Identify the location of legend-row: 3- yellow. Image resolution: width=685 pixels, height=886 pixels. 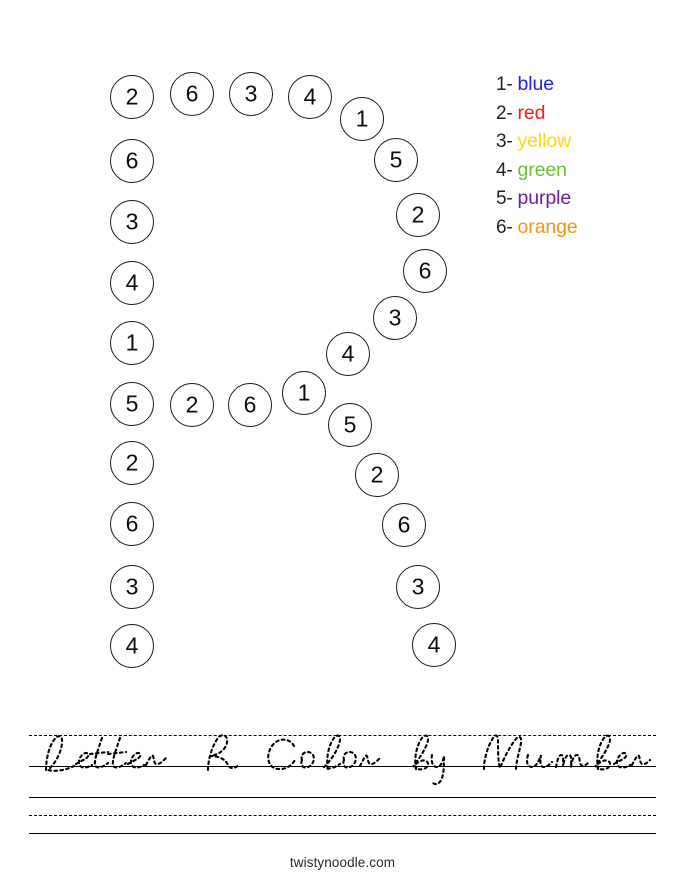
(581, 141).